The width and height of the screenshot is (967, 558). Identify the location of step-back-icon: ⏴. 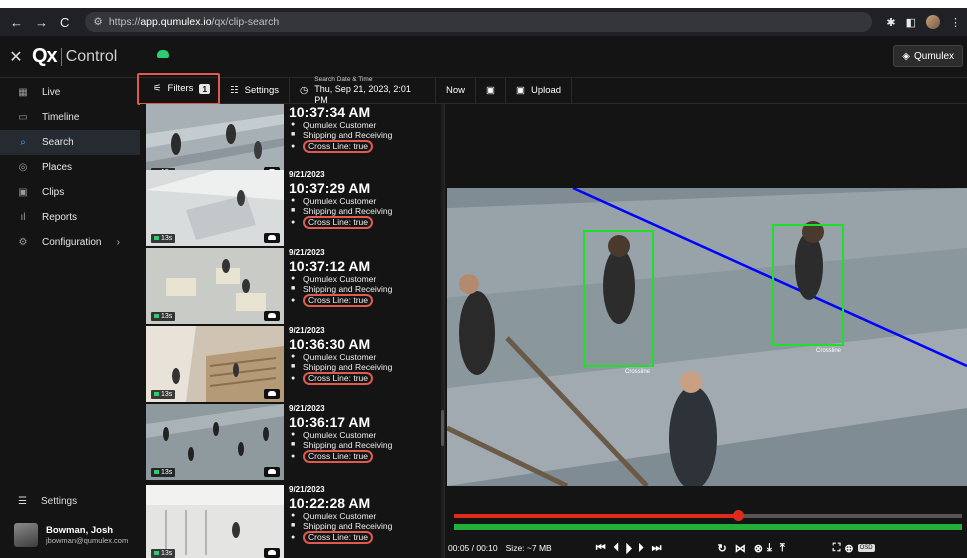
(617, 548).